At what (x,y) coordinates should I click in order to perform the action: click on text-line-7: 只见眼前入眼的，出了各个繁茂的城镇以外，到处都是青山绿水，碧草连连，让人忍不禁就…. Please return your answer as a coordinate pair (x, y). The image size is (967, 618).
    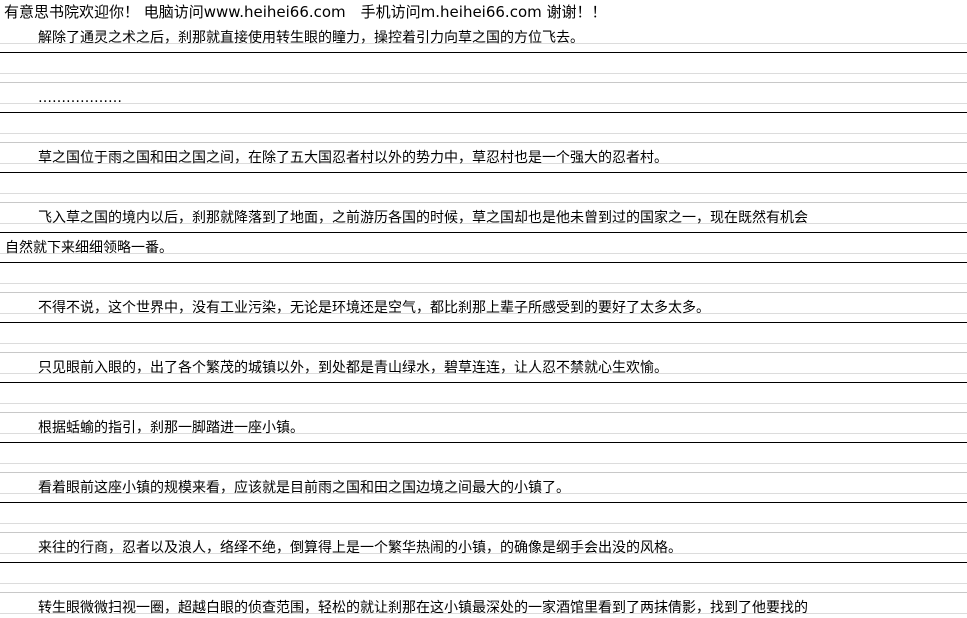
    Looking at the image, I should click on (483, 368).